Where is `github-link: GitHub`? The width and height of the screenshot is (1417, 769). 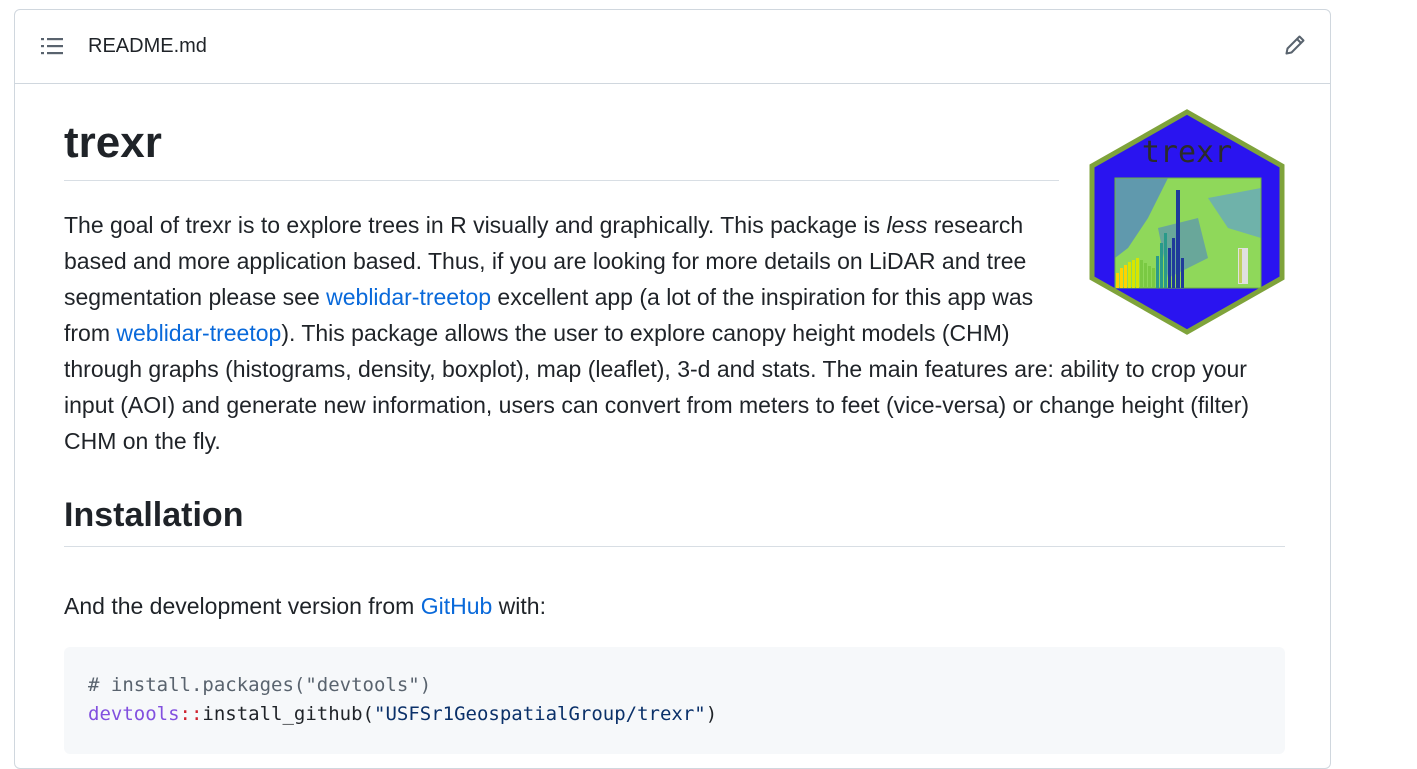 github-link: GitHub is located at coordinates (457, 606).